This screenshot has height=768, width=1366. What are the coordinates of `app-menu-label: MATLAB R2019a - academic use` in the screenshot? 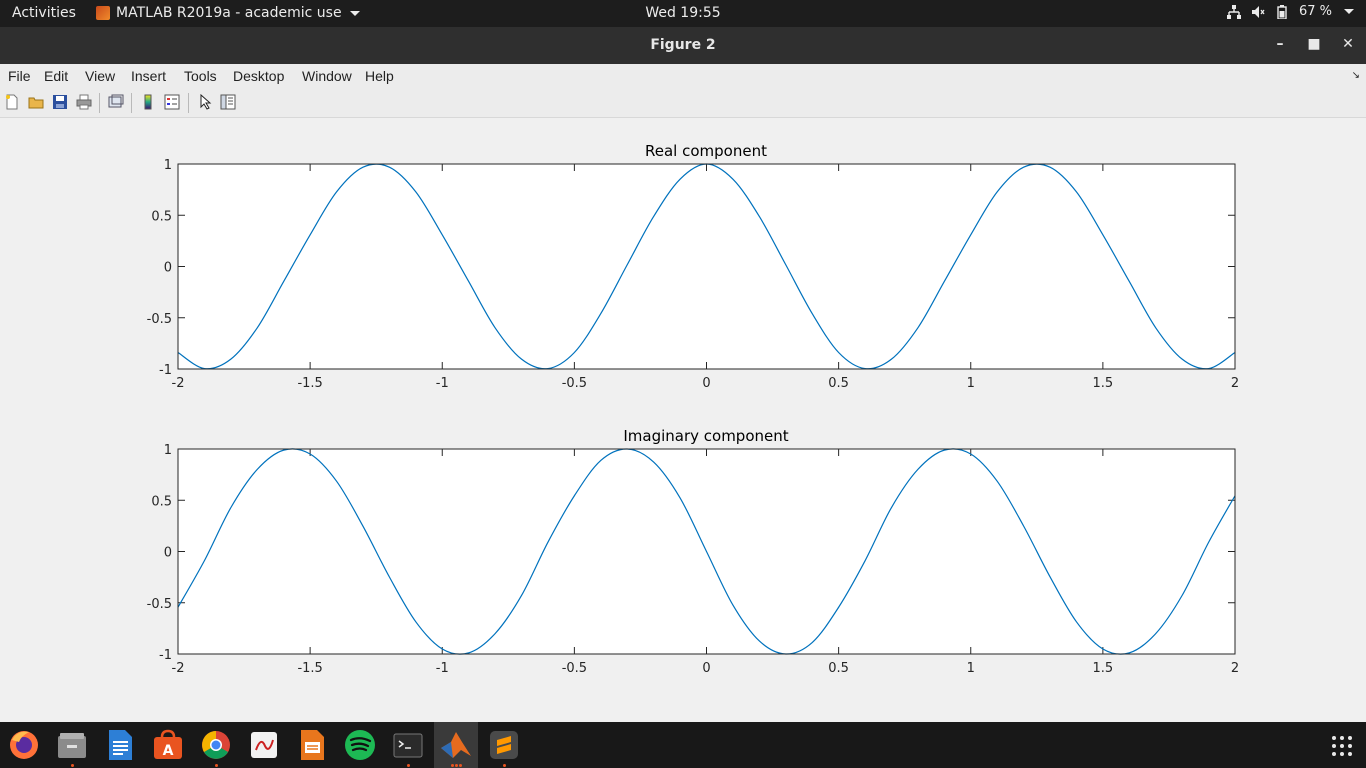 It's located at (229, 13).